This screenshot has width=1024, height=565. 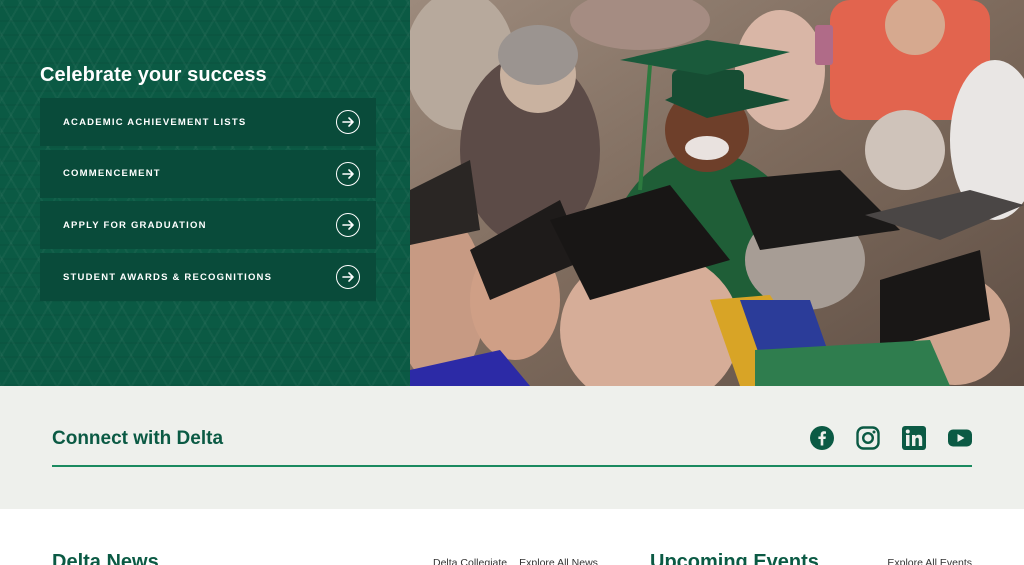 I want to click on commencement-link: COMMENCEMENT, so click(x=208, y=173).